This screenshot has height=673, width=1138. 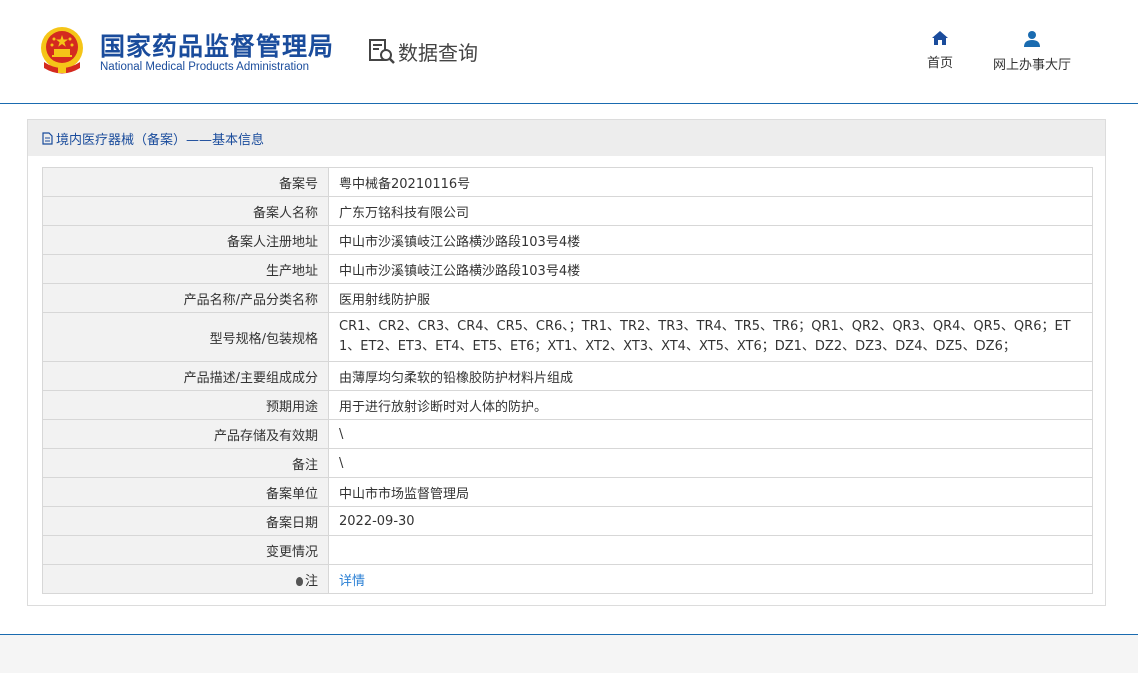 What do you see at coordinates (710, 182) in the screenshot?
I see `field-value: 粤中械备20210116号` at bounding box center [710, 182].